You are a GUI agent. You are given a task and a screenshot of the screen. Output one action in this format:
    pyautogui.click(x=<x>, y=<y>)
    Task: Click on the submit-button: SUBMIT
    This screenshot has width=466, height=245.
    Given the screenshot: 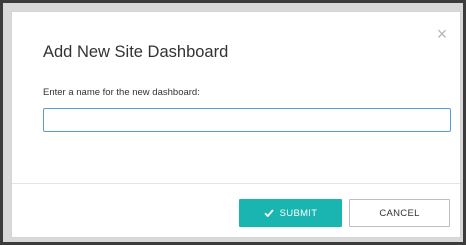 What is the action you would take?
    pyautogui.click(x=290, y=213)
    